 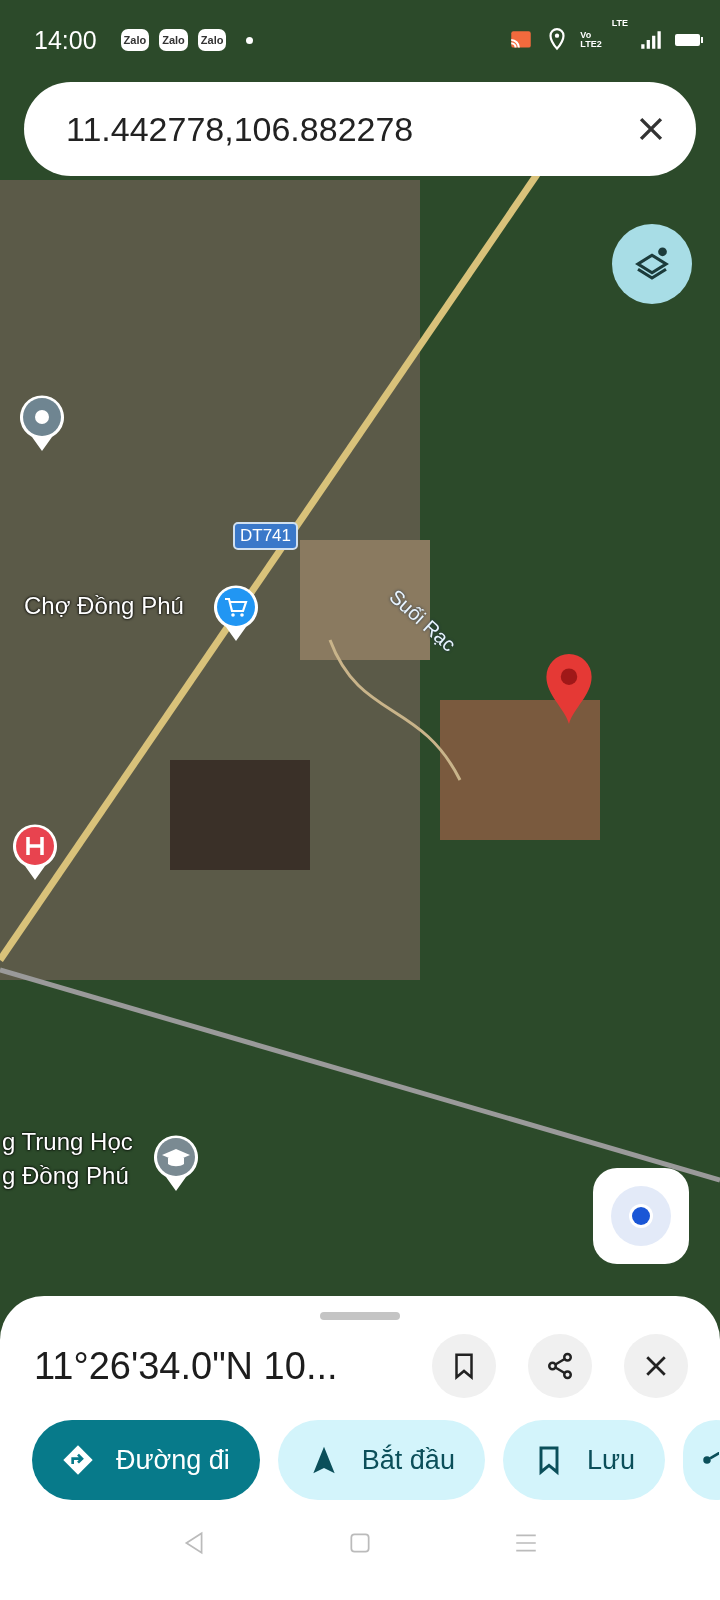 What do you see at coordinates (569, 689) in the screenshot?
I see `location-marker-icon` at bounding box center [569, 689].